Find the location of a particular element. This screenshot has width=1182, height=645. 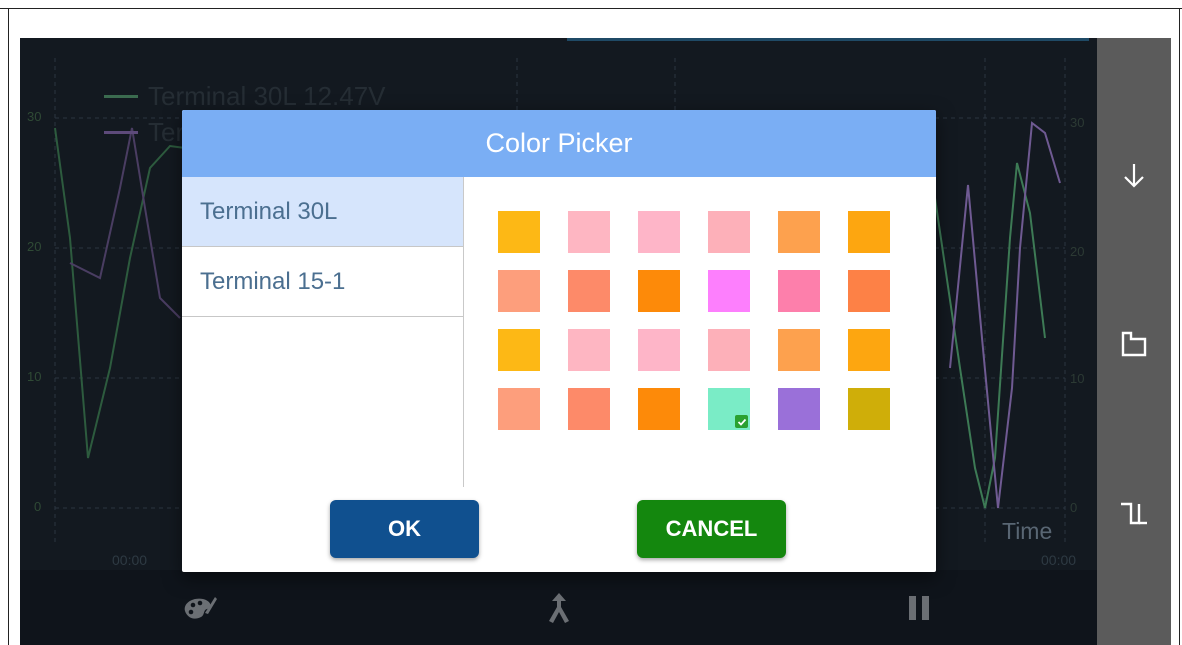

dialog-title: Color Picker is located at coordinates (559, 143).